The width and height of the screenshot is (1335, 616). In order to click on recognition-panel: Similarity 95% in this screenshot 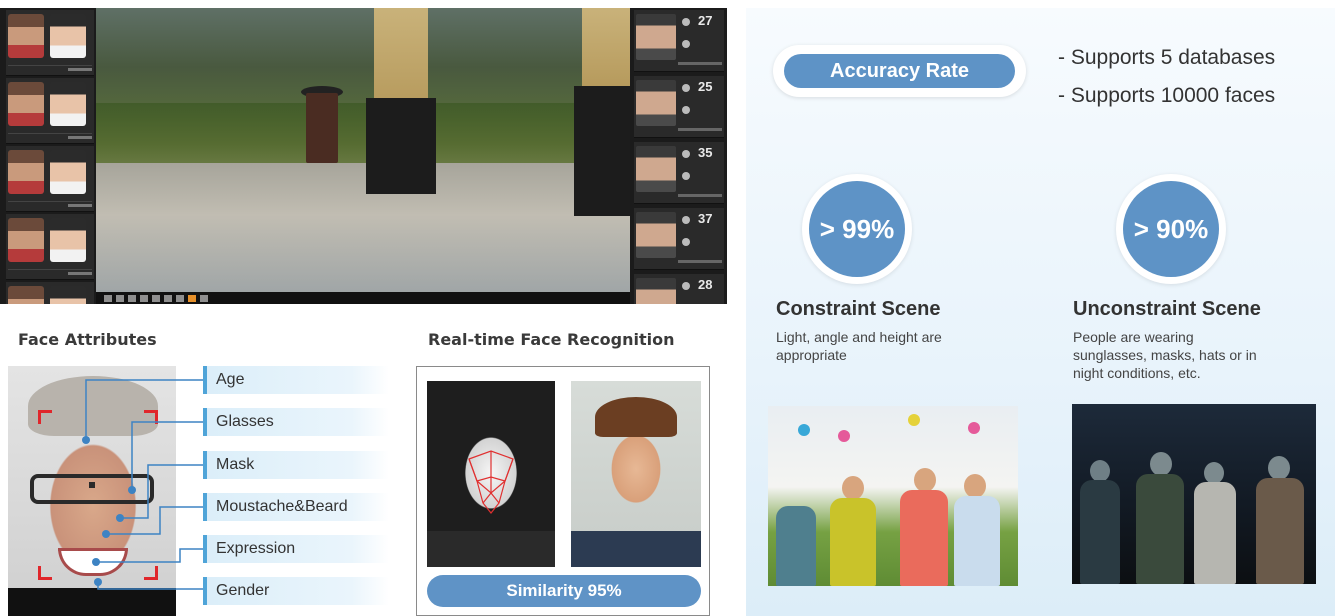, I will do `click(563, 491)`.